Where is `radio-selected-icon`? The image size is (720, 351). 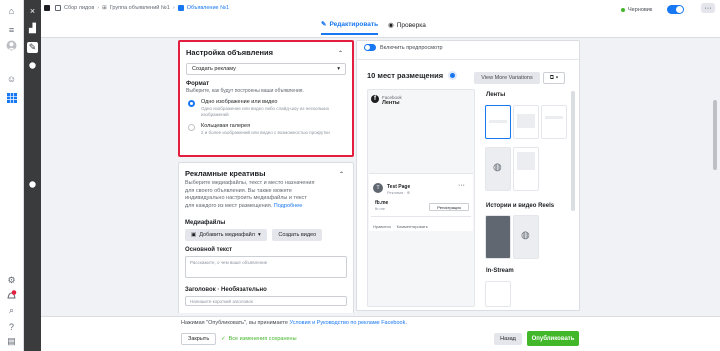 radio-selected-icon is located at coordinates (191, 103).